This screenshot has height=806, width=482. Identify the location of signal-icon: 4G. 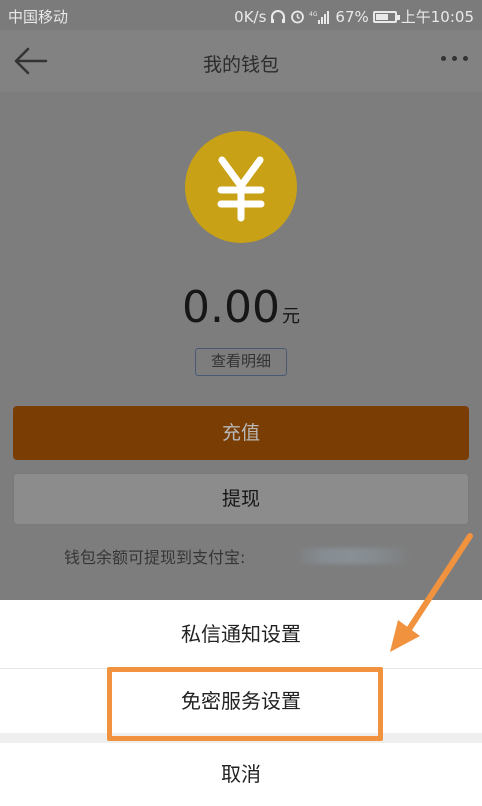
(319, 17).